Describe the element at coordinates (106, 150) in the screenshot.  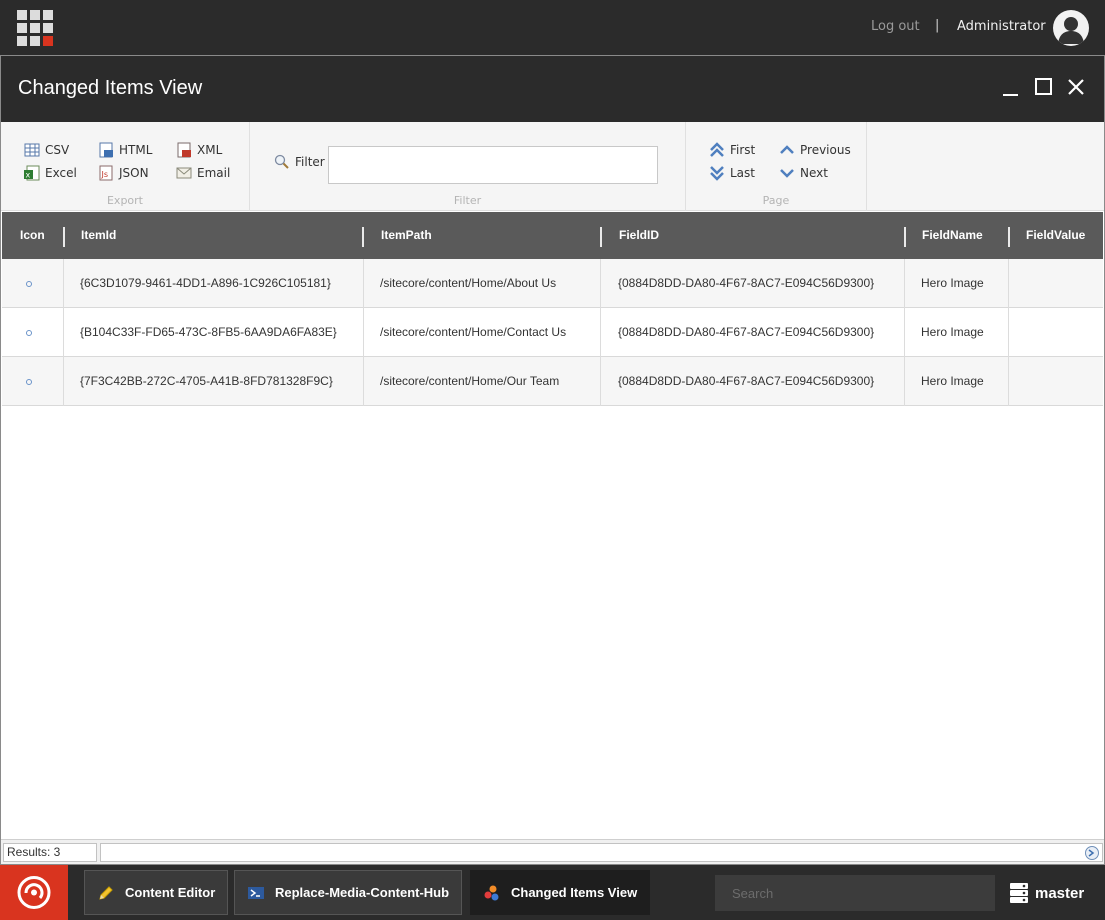
I see `html-icon` at that location.